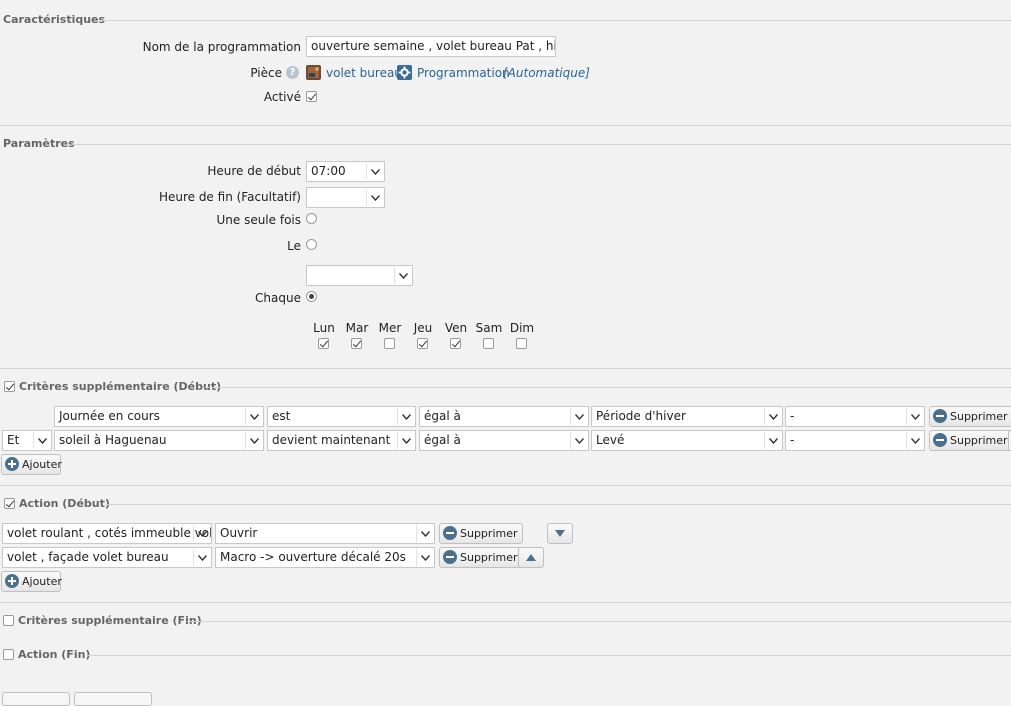 The image size is (1011, 706). What do you see at coordinates (687, 440) in the screenshot?
I see `criteria-value-select: Levé` at bounding box center [687, 440].